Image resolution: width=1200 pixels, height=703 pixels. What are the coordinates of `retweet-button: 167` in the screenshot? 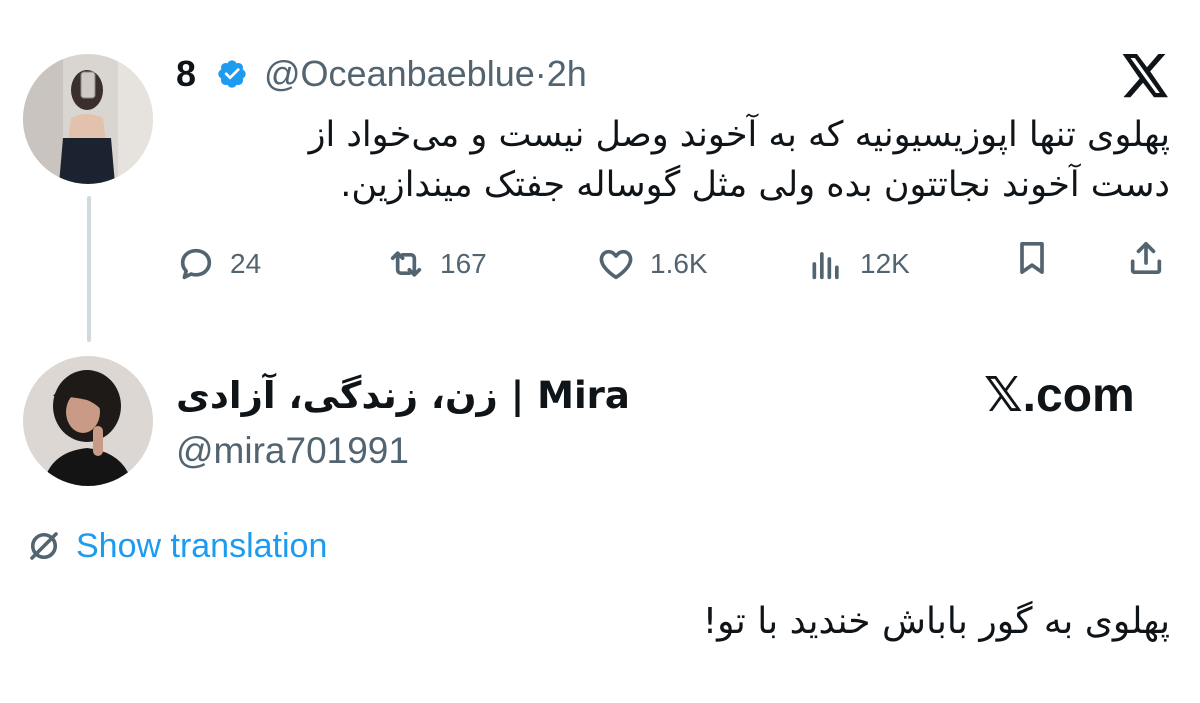 It's located at (436, 264).